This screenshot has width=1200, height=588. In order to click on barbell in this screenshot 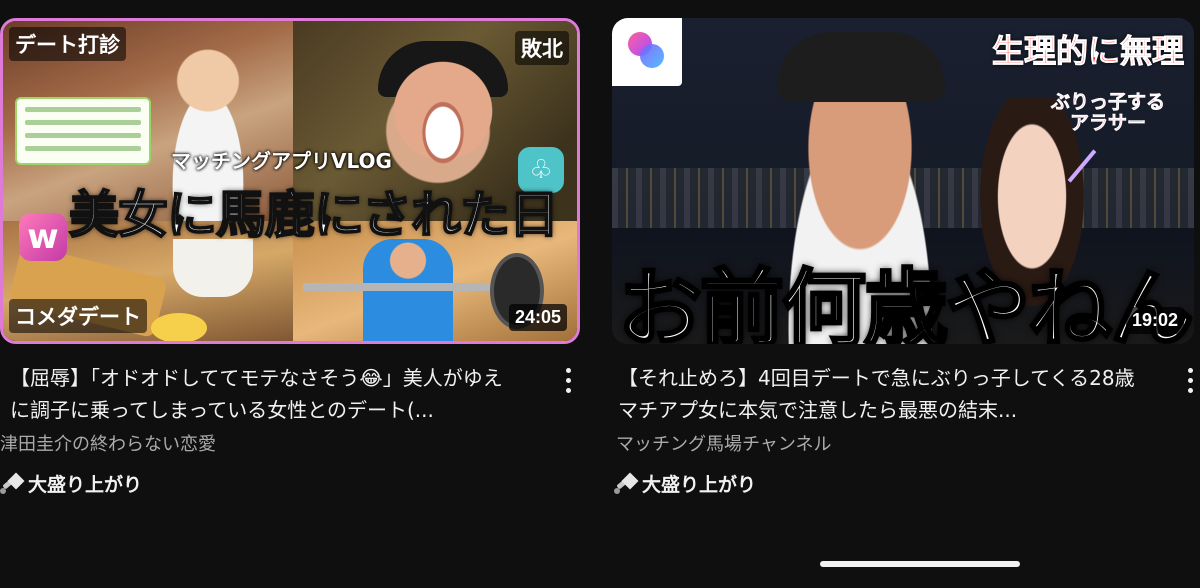, I will do `click(403, 287)`.